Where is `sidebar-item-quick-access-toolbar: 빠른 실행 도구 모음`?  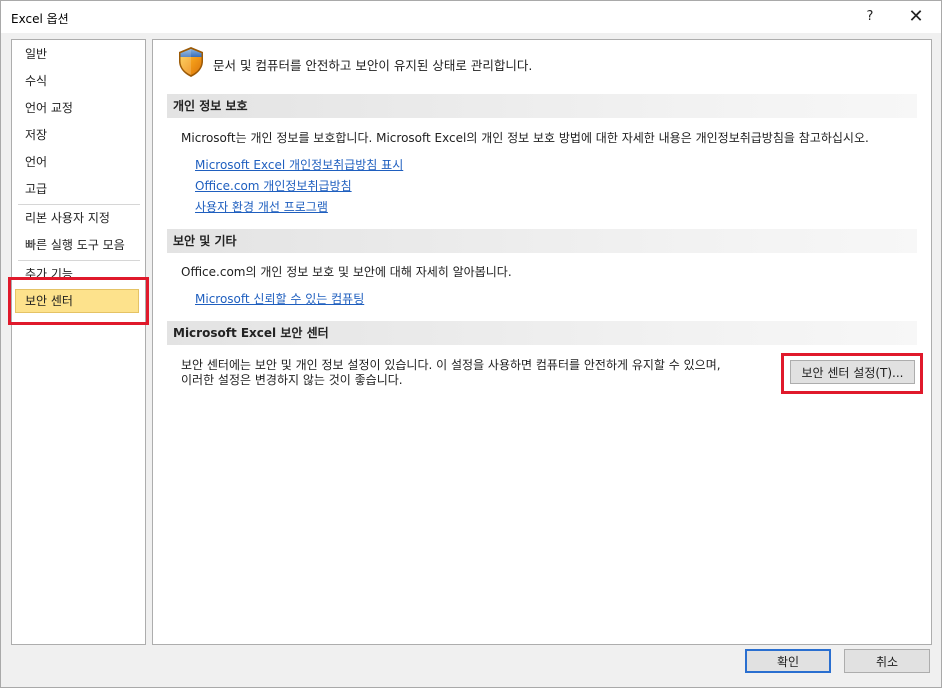
sidebar-item-quick-access-toolbar: 빠른 실행 도구 모음 is located at coordinates (77, 245).